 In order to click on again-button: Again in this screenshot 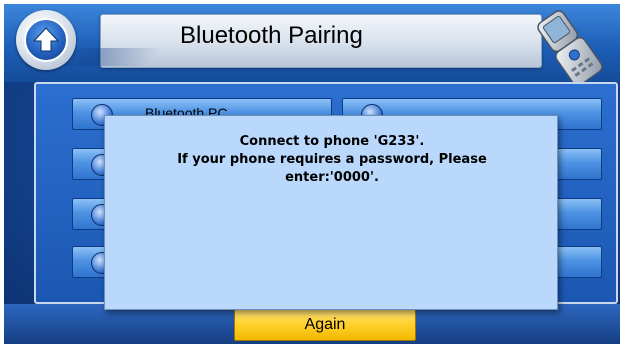, I will do `click(325, 325)`.